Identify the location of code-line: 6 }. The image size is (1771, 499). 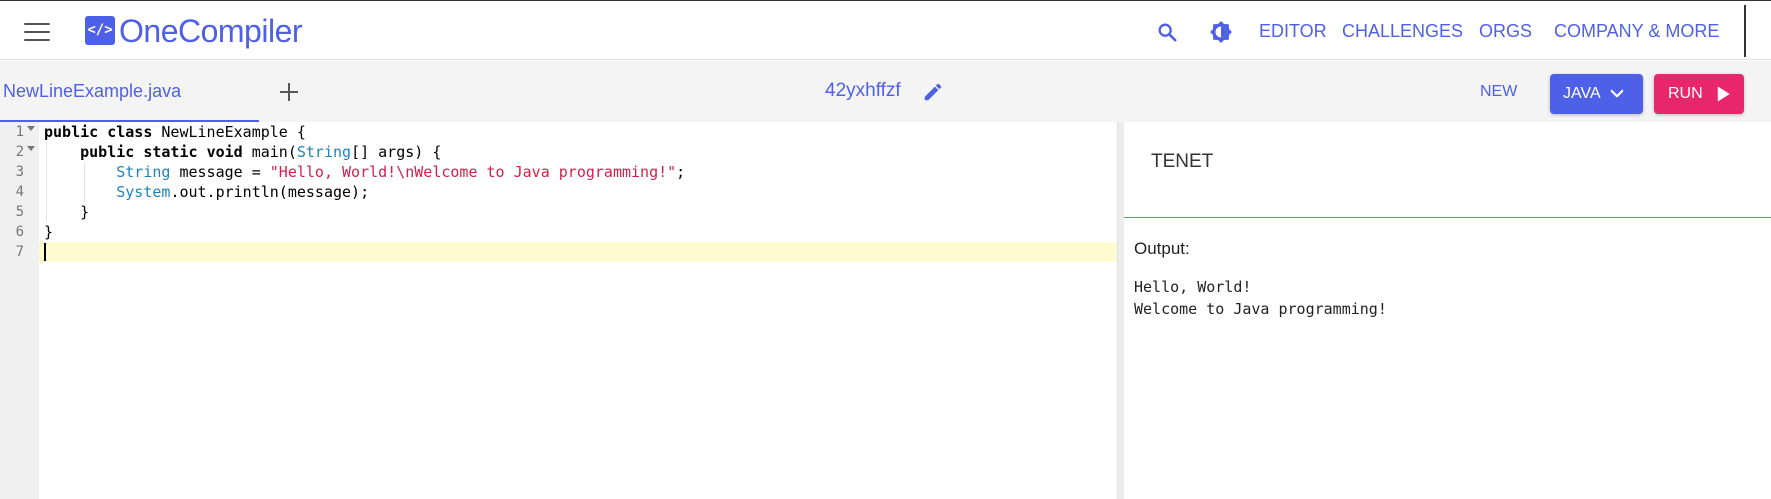
(558, 232).